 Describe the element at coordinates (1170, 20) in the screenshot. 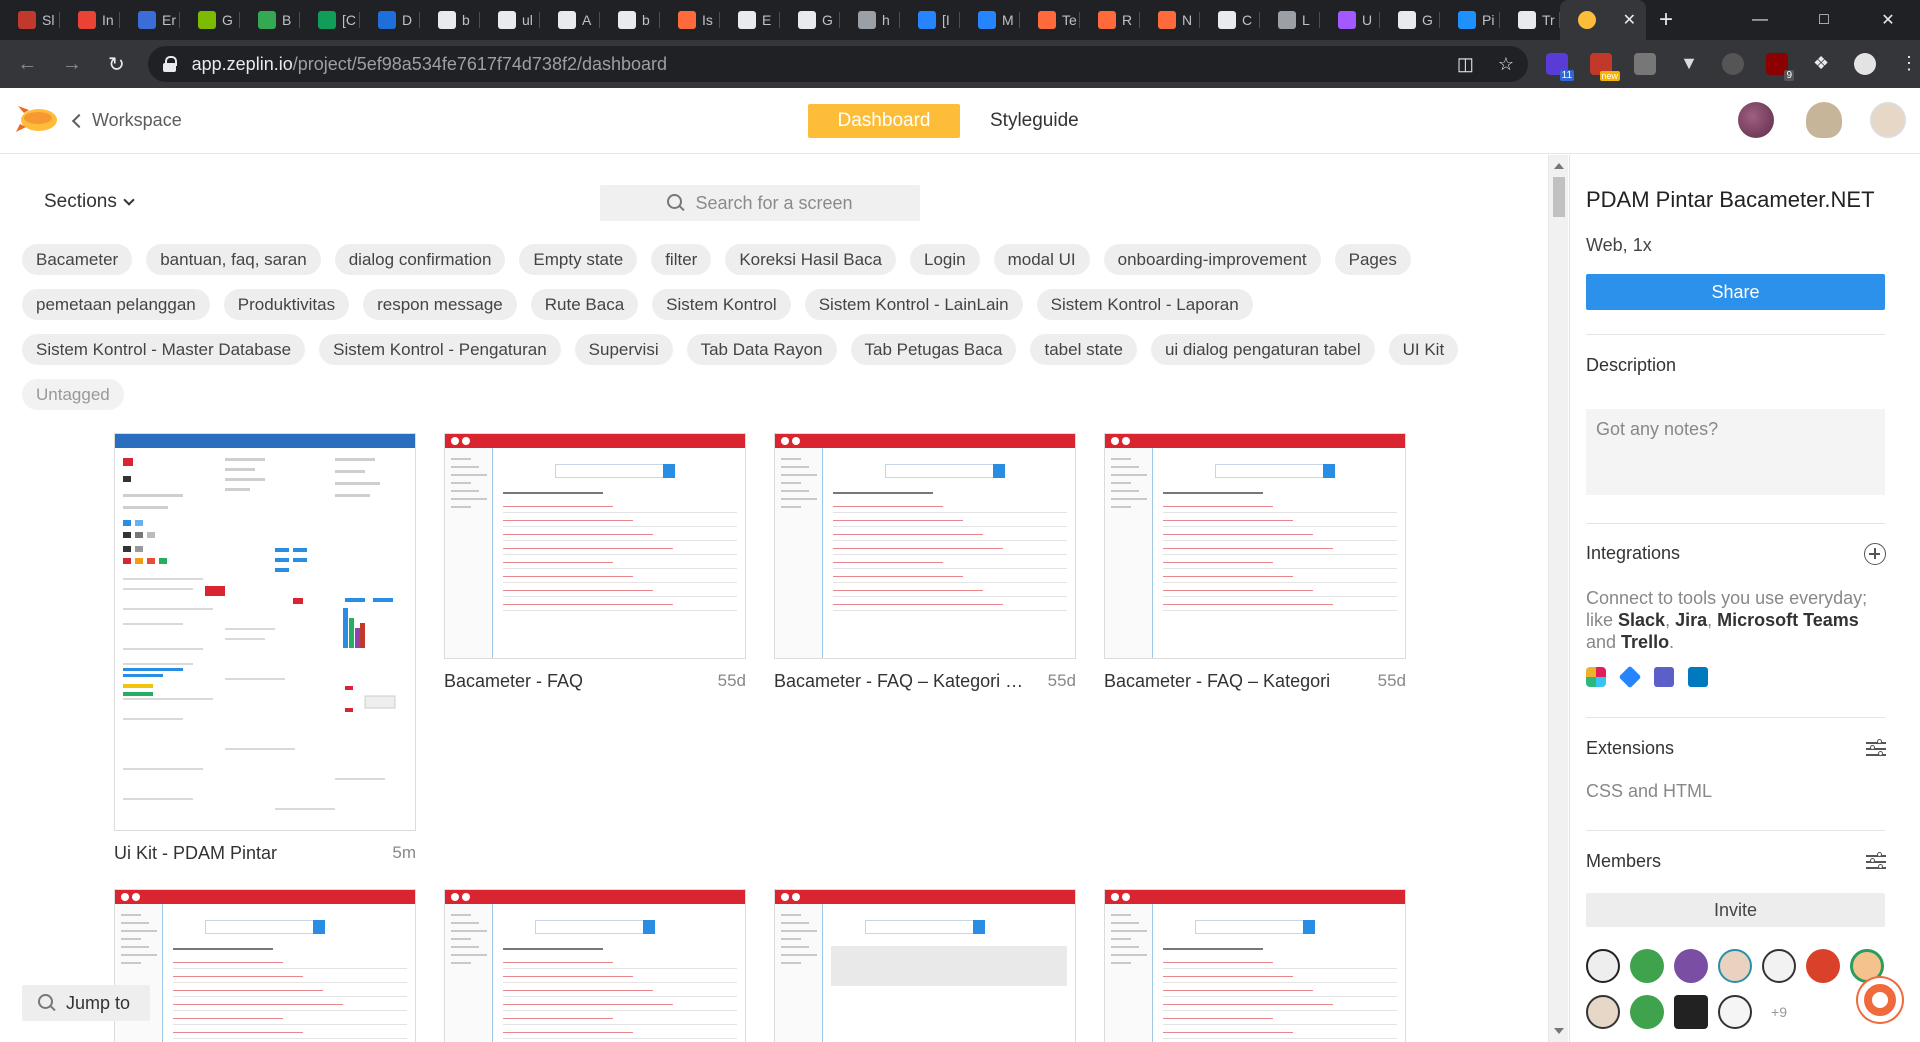

I see `browser-tab: N` at that location.